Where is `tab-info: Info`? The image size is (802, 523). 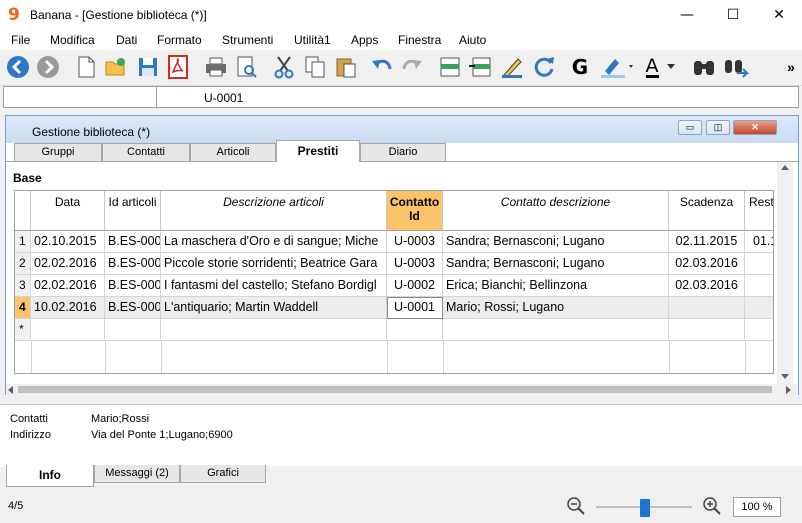 tab-info: Info is located at coordinates (50, 476).